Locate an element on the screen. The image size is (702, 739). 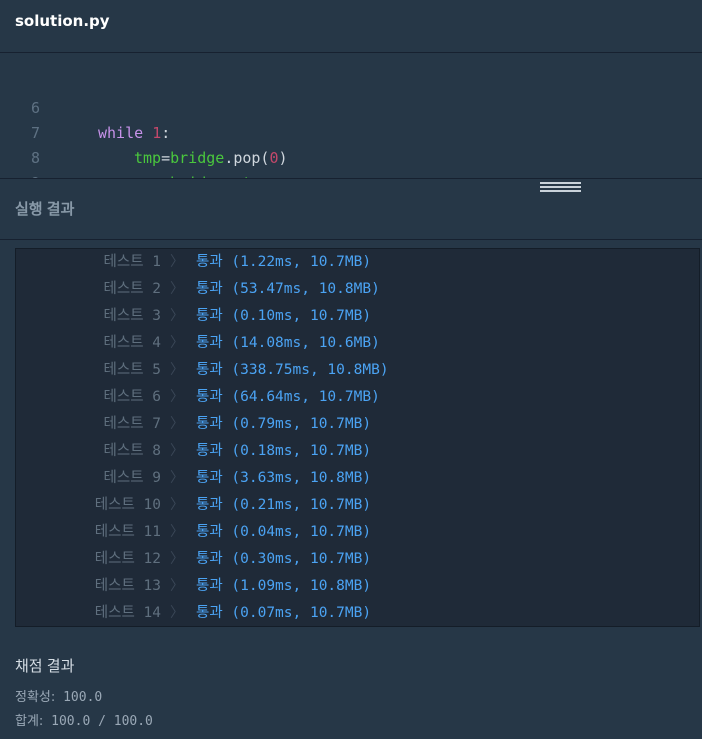
accuracy-label: 정확성: is located at coordinates (35, 697).